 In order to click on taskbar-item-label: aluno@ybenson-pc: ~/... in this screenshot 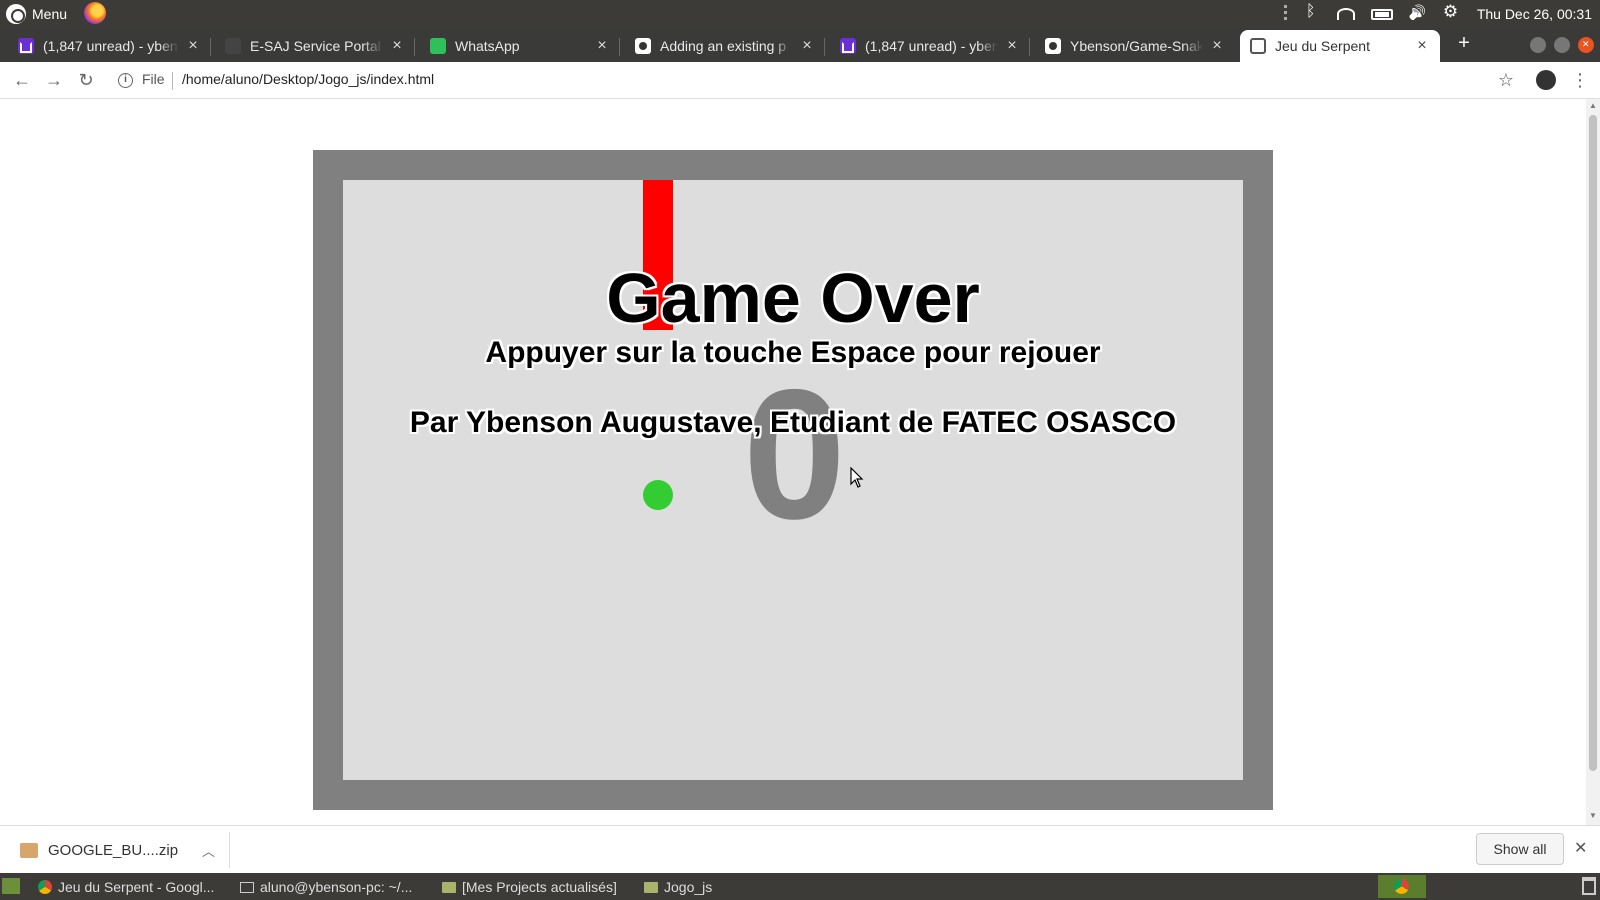, I will do `click(336, 887)`.